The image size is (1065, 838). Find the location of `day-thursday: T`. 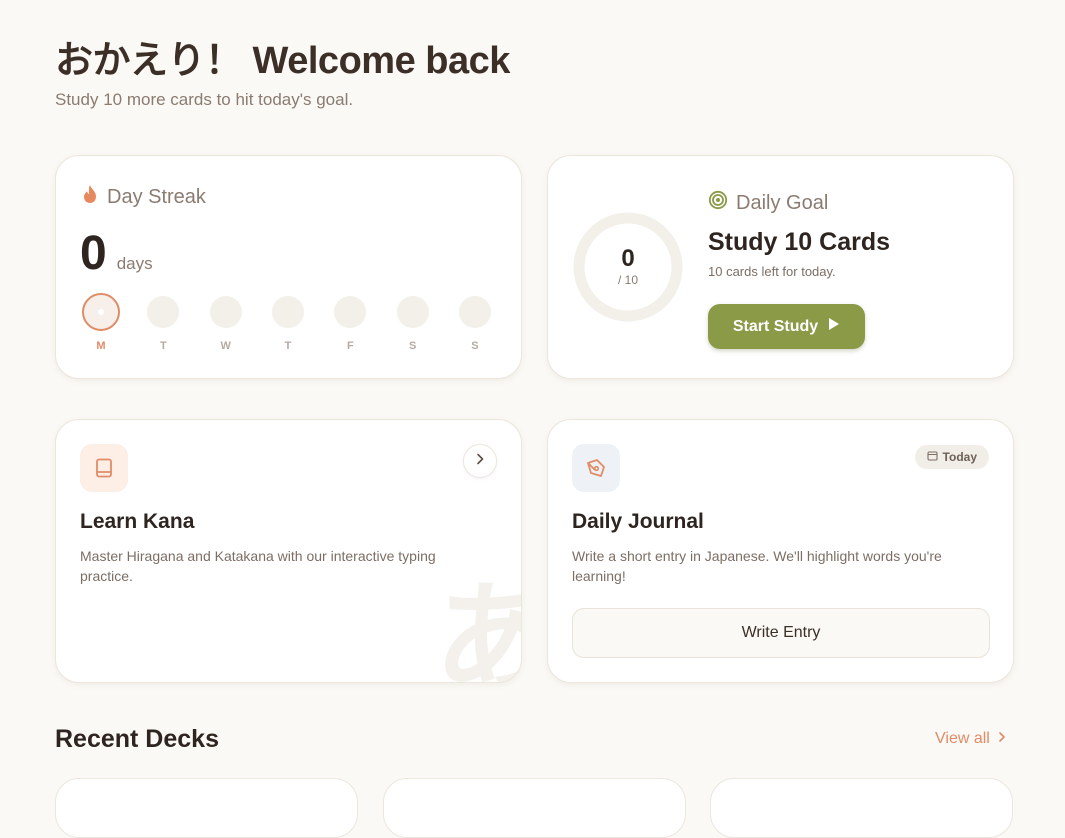

day-thursday: T is located at coordinates (288, 324).